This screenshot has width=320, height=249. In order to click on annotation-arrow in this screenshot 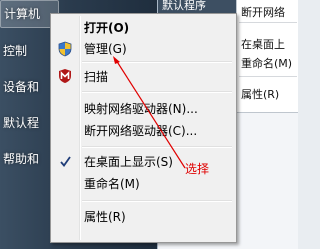, I will do `click(149, 112)`.